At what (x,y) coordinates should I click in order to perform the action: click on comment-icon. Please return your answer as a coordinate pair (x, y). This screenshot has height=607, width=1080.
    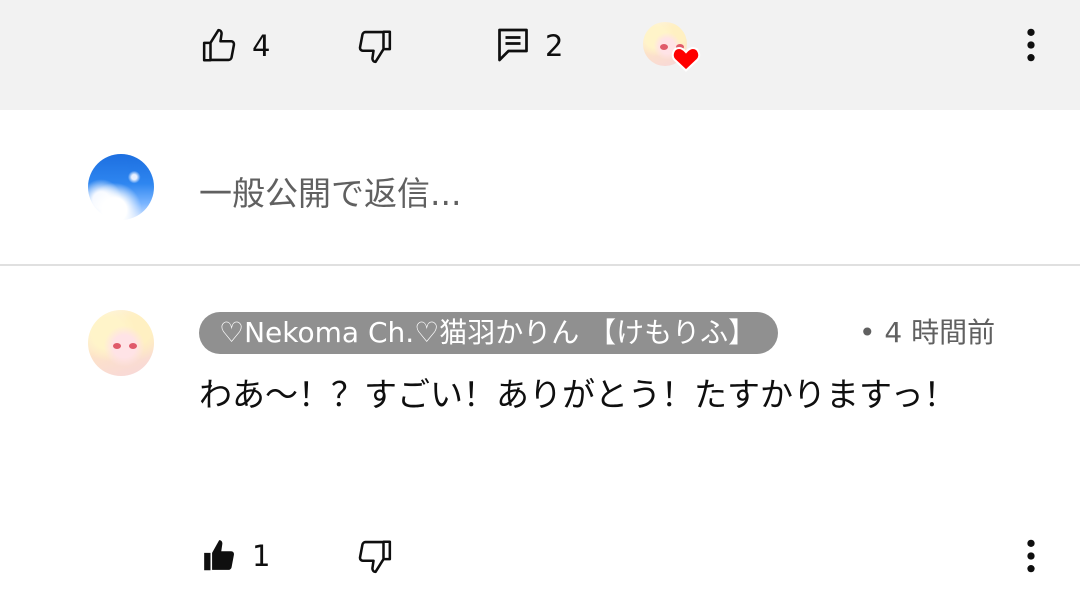
    Looking at the image, I should click on (513, 45).